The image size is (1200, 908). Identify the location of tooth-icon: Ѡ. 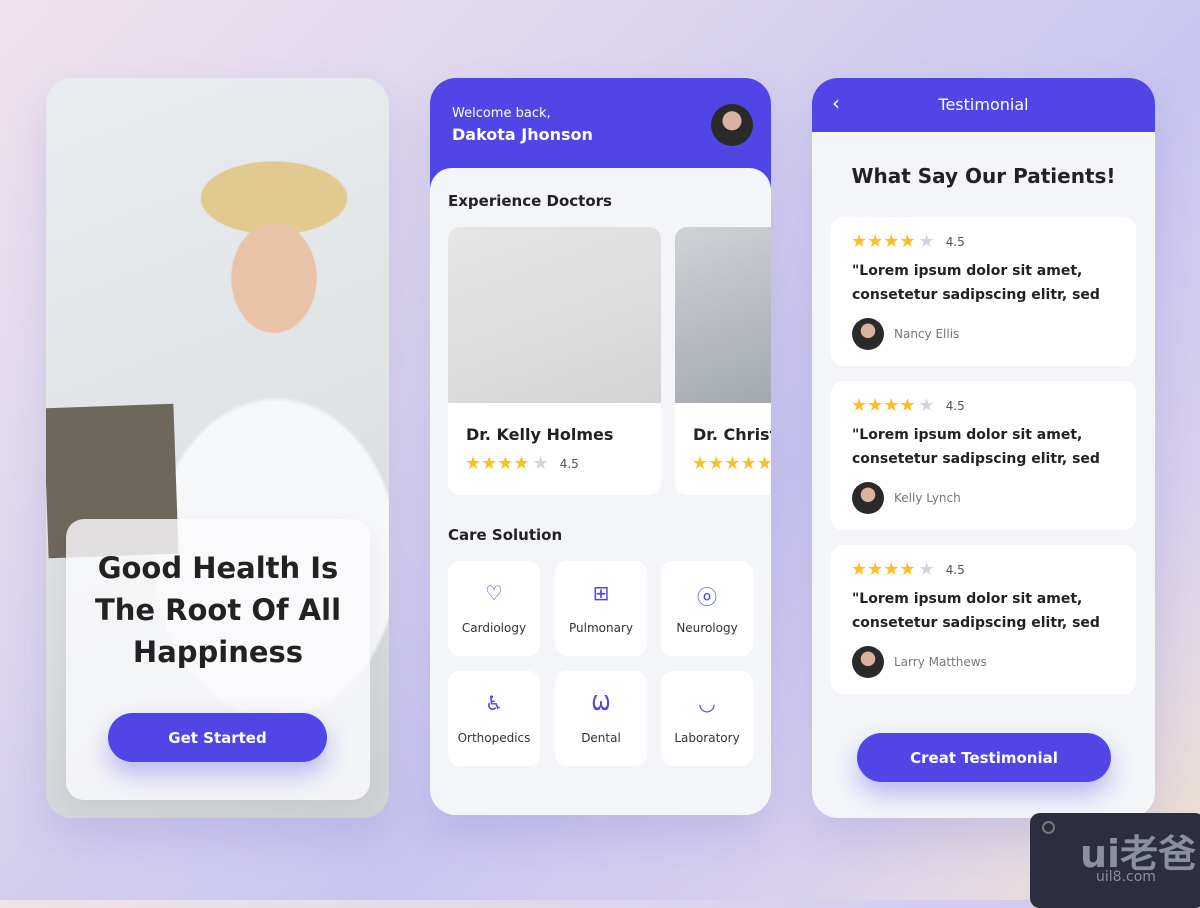
(601, 703).